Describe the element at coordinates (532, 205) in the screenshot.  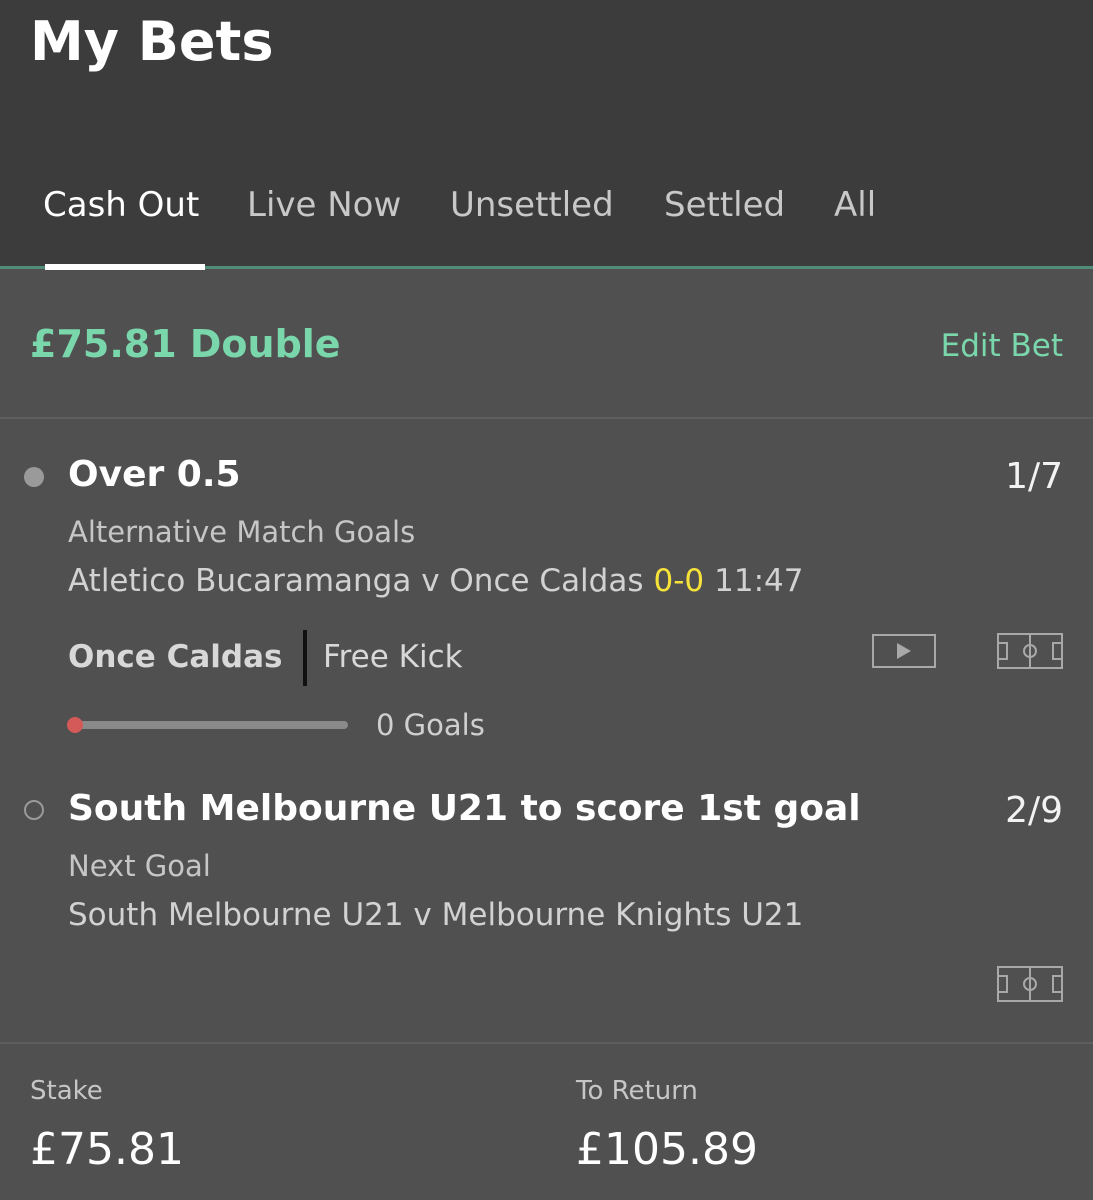
I see `tab-unsettled: Unsettled` at that location.